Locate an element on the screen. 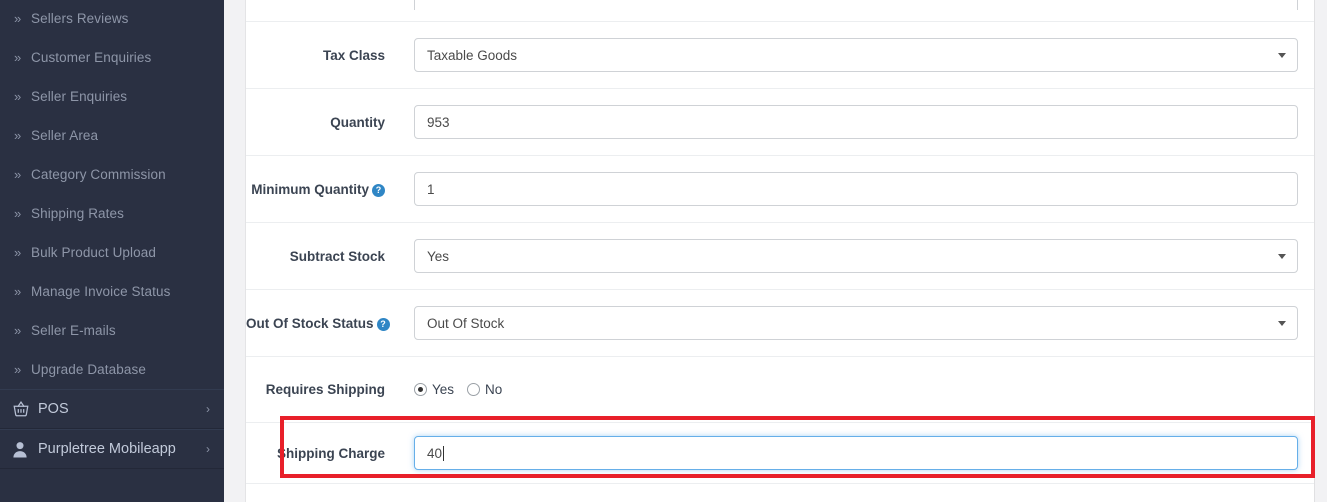  label-text: Quantity is located at coordinates (357, 122).